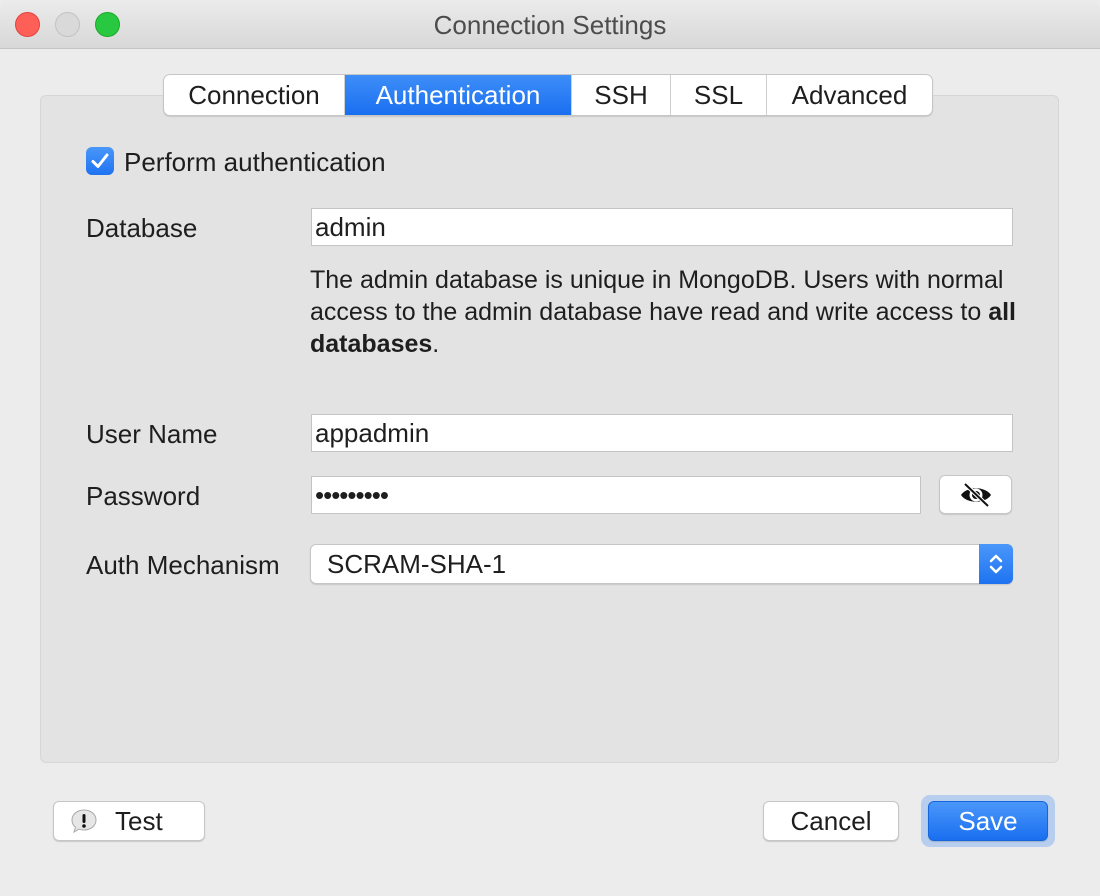 The height and width of the screenshot is (896, 1100). I want to click on eye-slash-icon, so click(975, 494).